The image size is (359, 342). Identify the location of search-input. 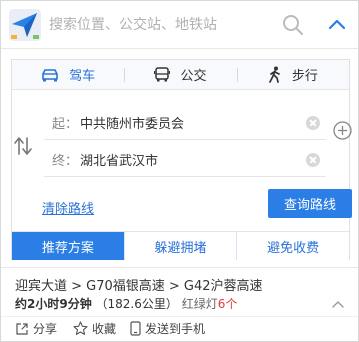
(161, 25).